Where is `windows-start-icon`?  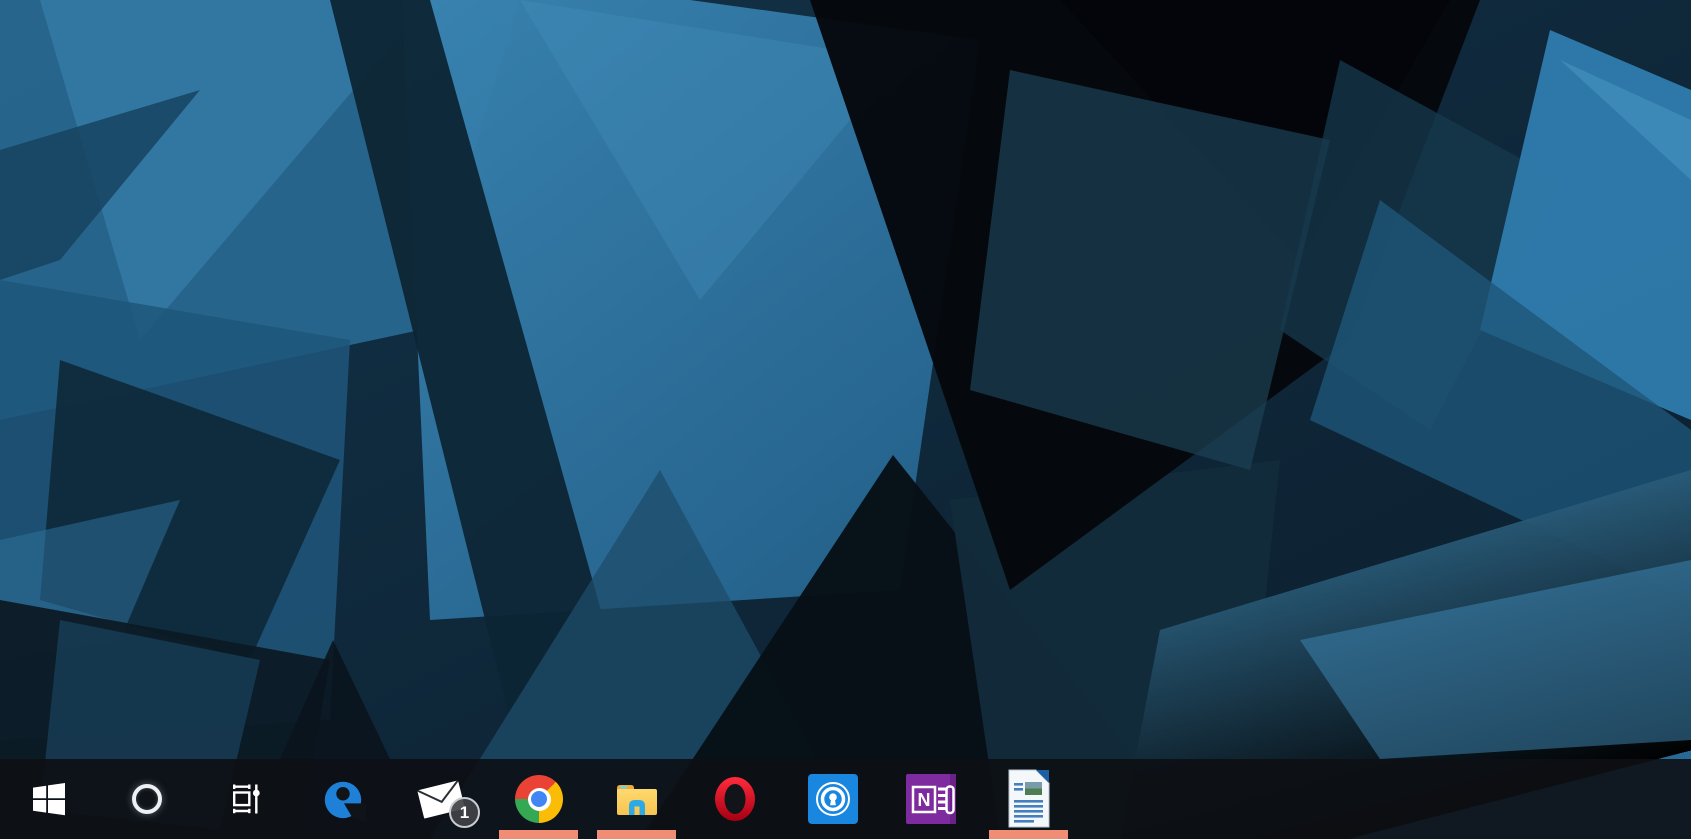
windows-start-icon is located at coordinates (49, 799).